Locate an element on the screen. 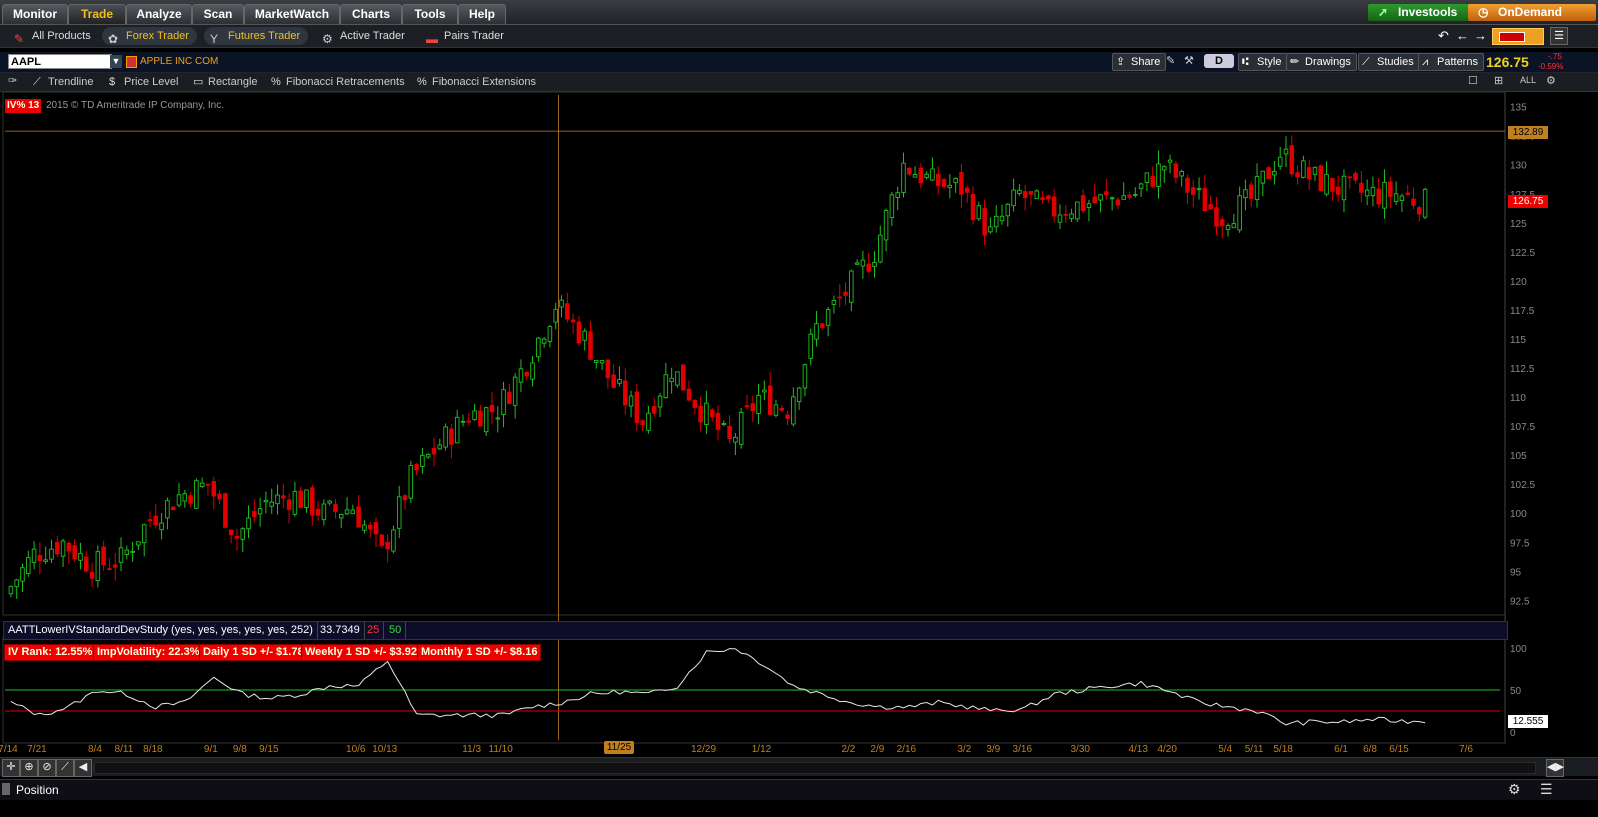 The image size is (1598, 817). ondemand-clock-icon: ◷ is located at coordinates (1483, 12).